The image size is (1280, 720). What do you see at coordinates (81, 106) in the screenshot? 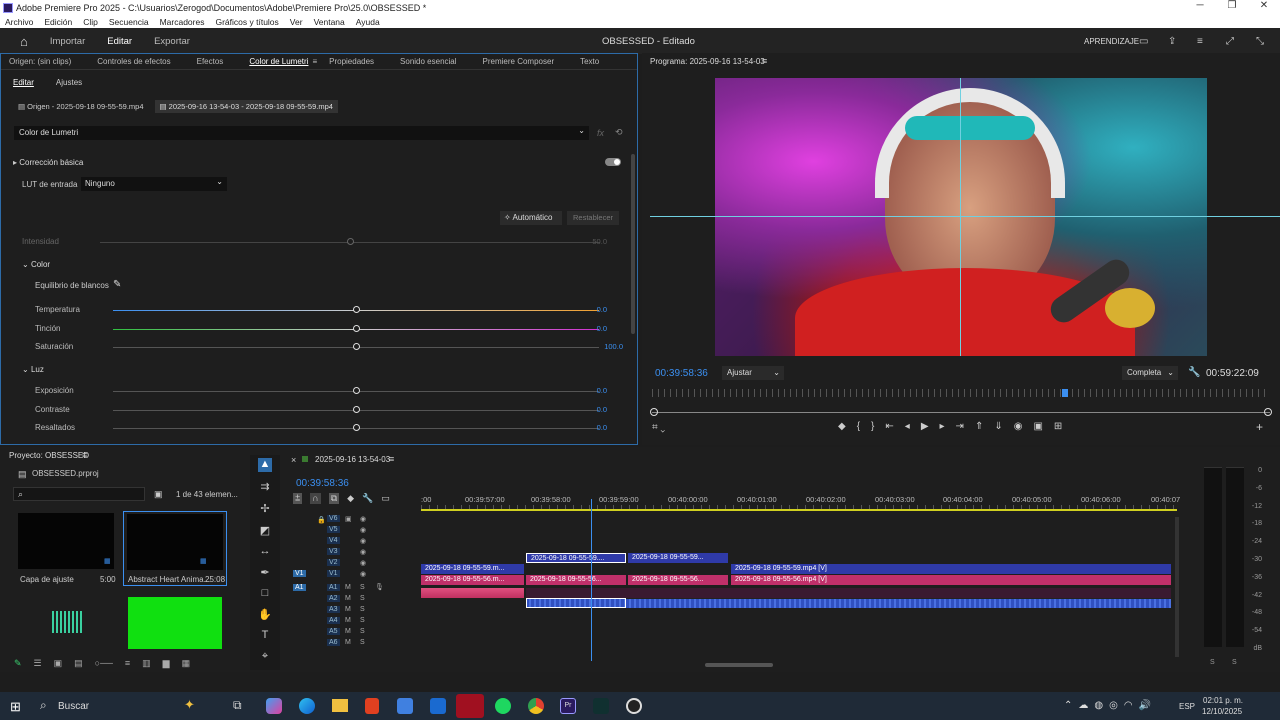
I see `clip-tab-origin: ▤ Origen - 2025-09-18 09-55-59.mp4` at bounding box center [81, 106].